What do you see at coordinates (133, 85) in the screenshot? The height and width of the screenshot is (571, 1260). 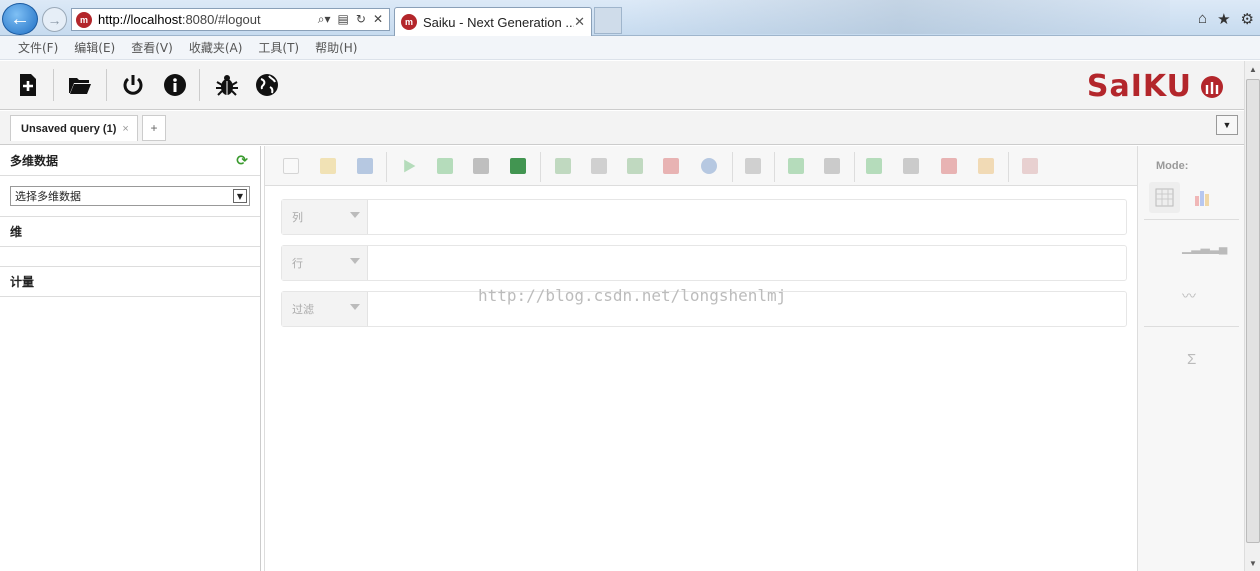 I see `logout-icon` at bounding box center [133, 85].